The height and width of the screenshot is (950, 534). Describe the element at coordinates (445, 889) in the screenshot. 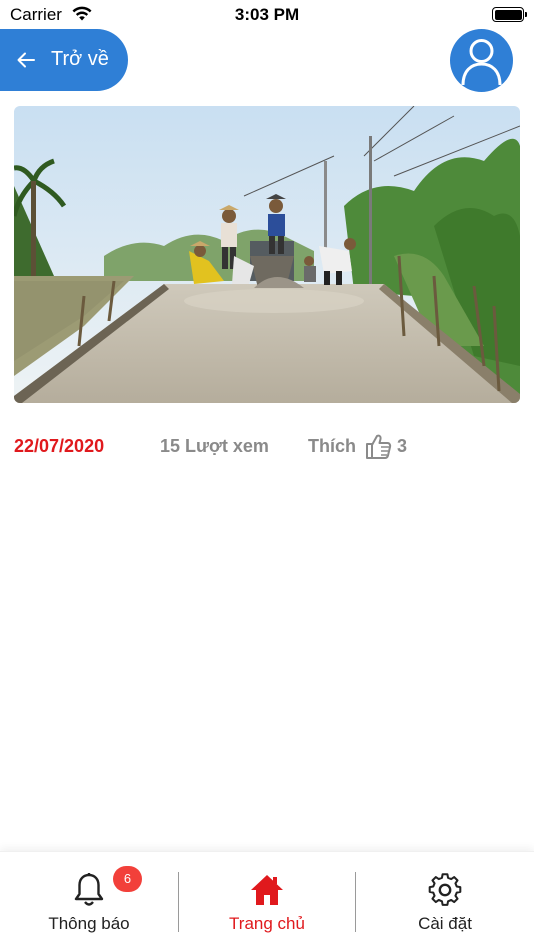

I see `gear-icon` at that location.